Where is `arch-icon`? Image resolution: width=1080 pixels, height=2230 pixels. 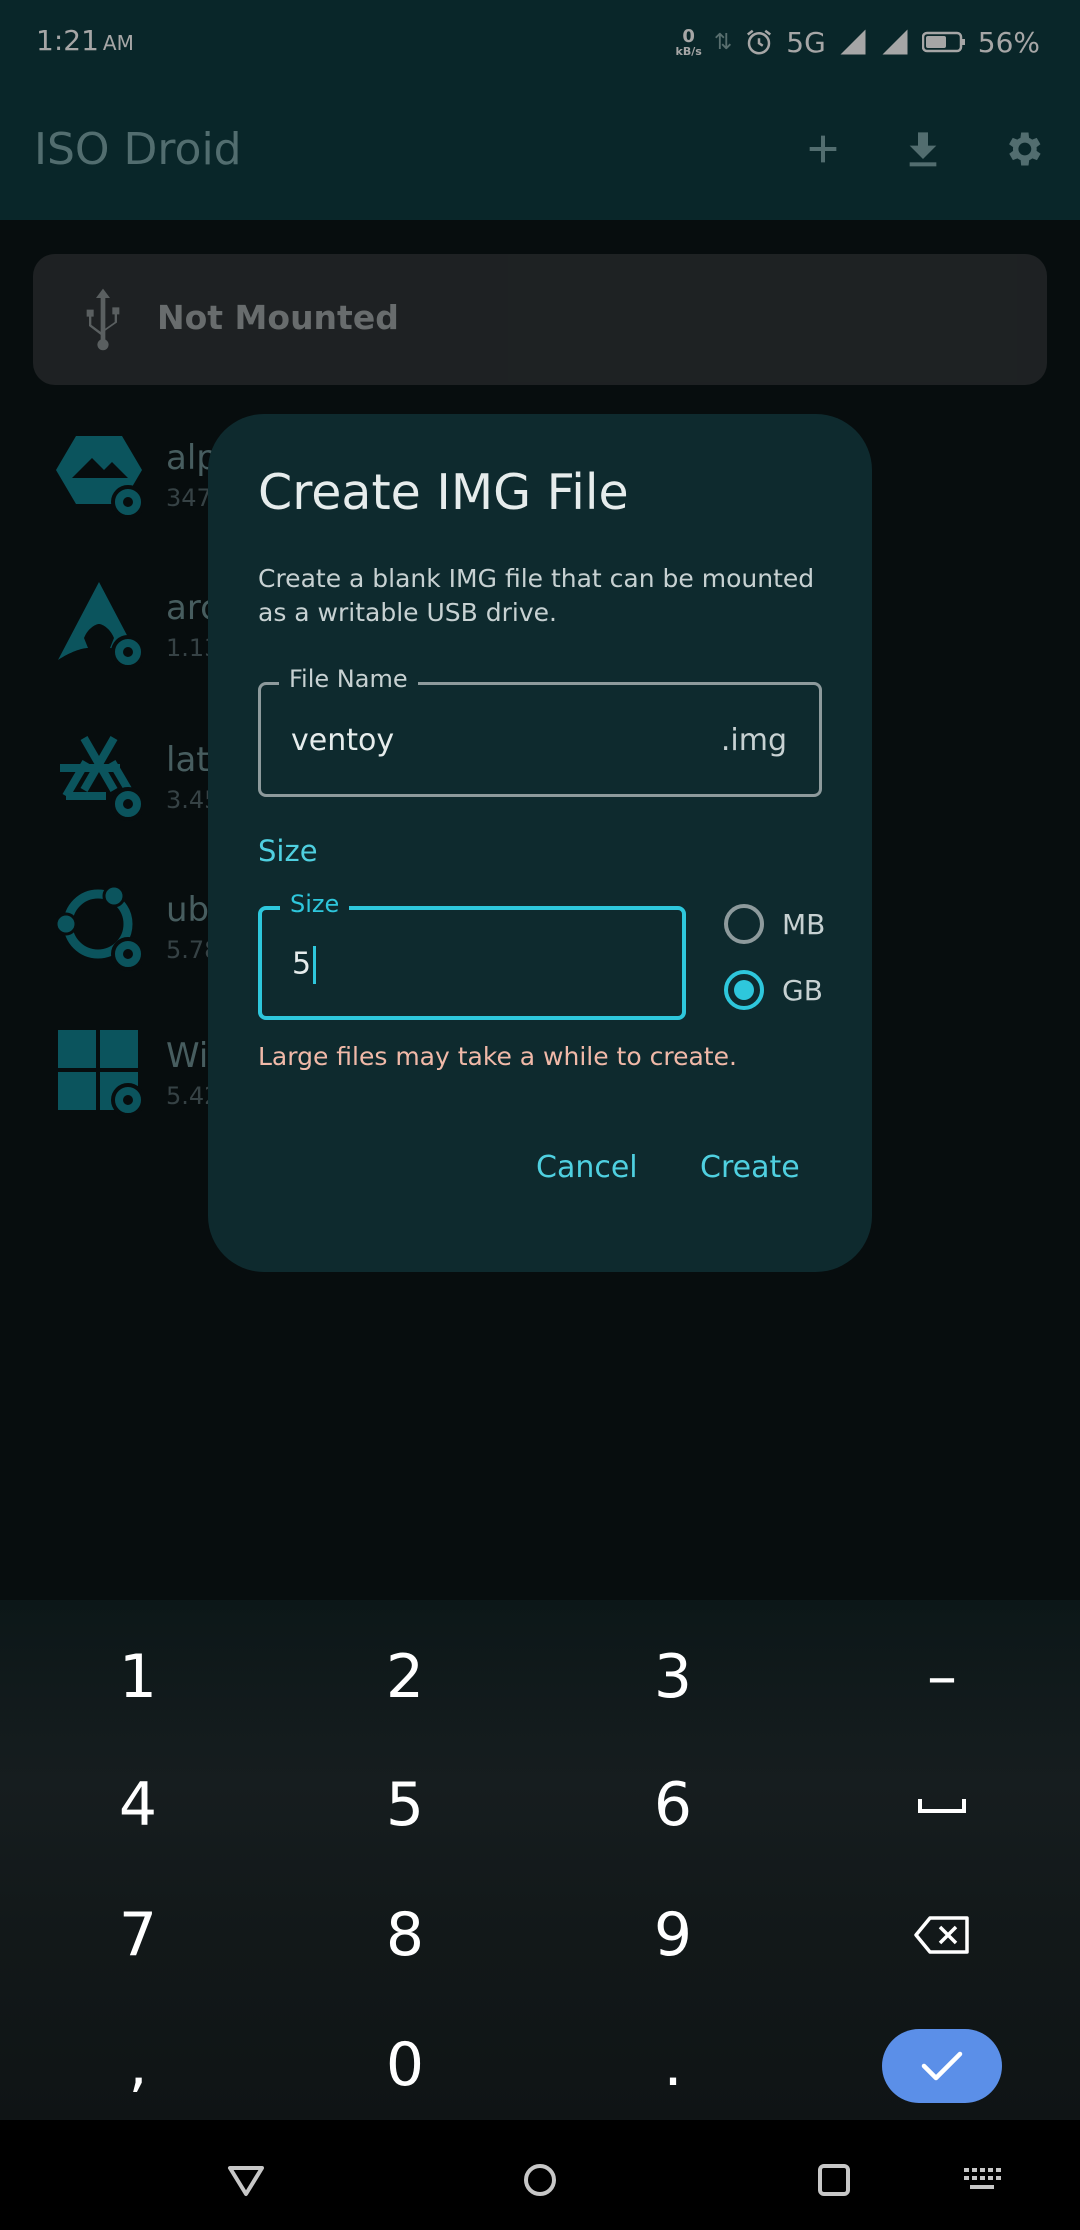 arch-icon is located at coordinates (100, 625).